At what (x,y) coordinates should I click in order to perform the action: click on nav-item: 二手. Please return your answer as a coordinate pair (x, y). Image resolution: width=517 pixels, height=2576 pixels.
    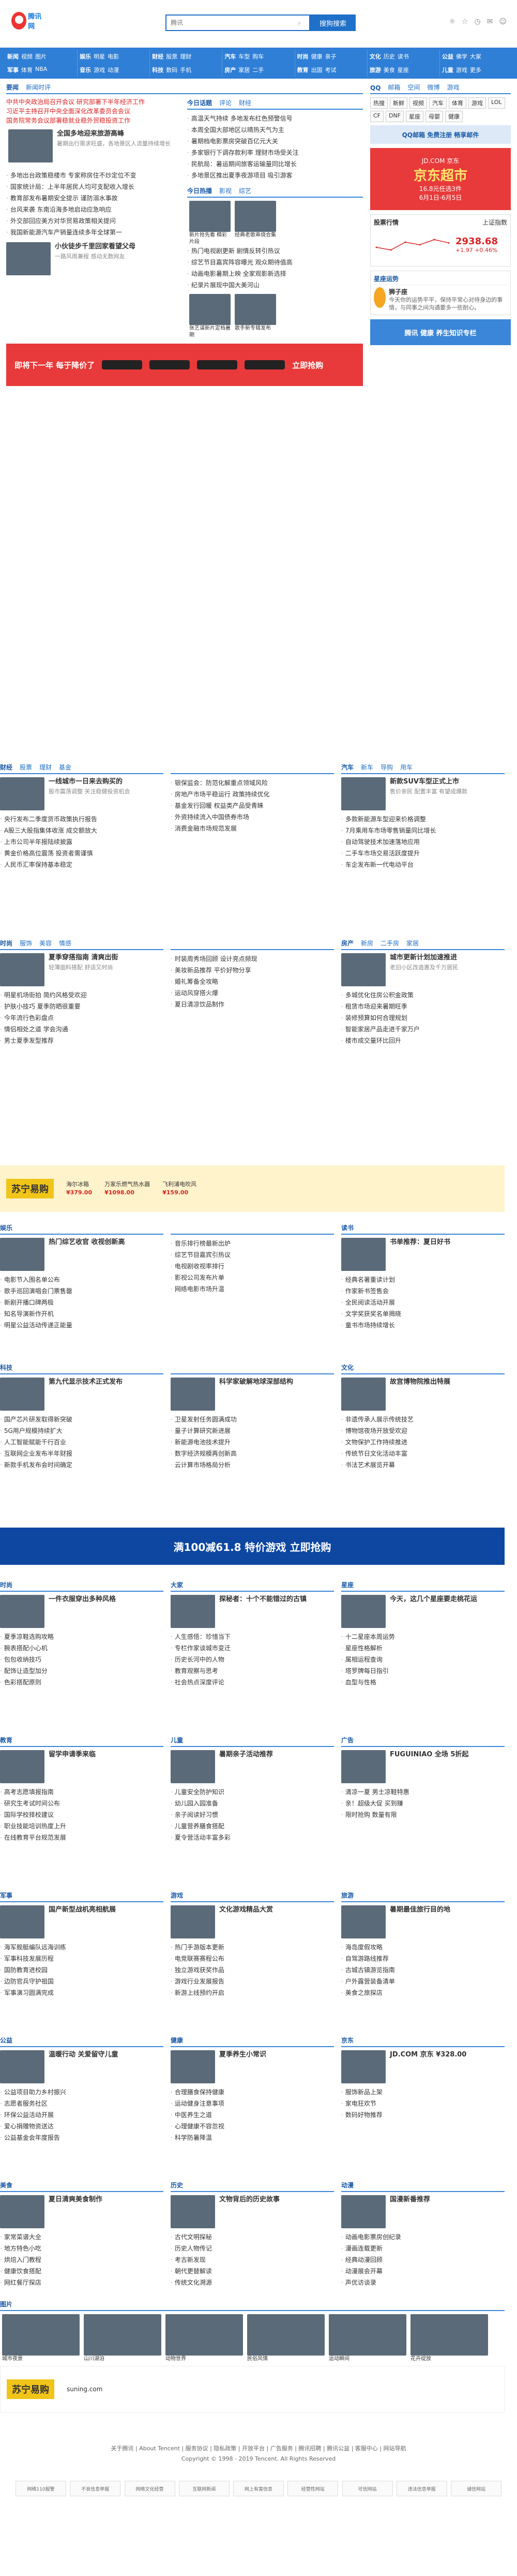
    Looking at the image, I should click on (258, 70).